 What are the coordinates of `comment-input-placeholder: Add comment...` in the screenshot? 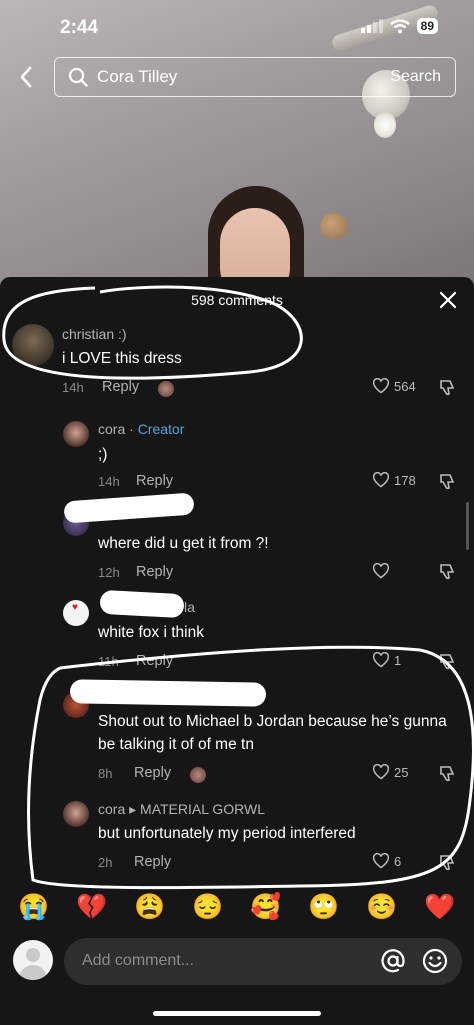 It's located at (138, 961).